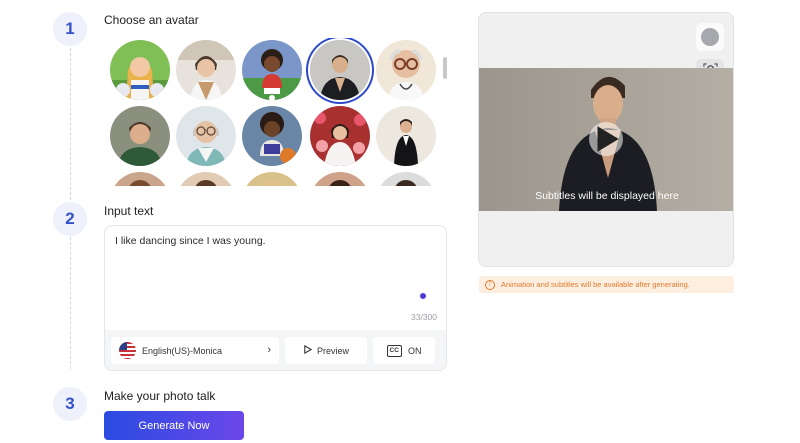  I want to click on subtitles-state-label: ON, so click(414, 350).